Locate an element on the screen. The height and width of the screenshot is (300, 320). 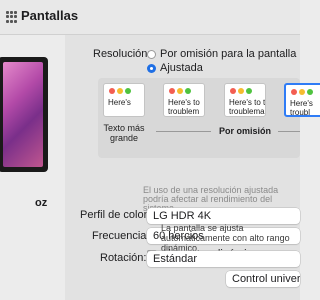
scale-preview-text: Here's to t troublemak ones who is located at coordinates (247, 107).